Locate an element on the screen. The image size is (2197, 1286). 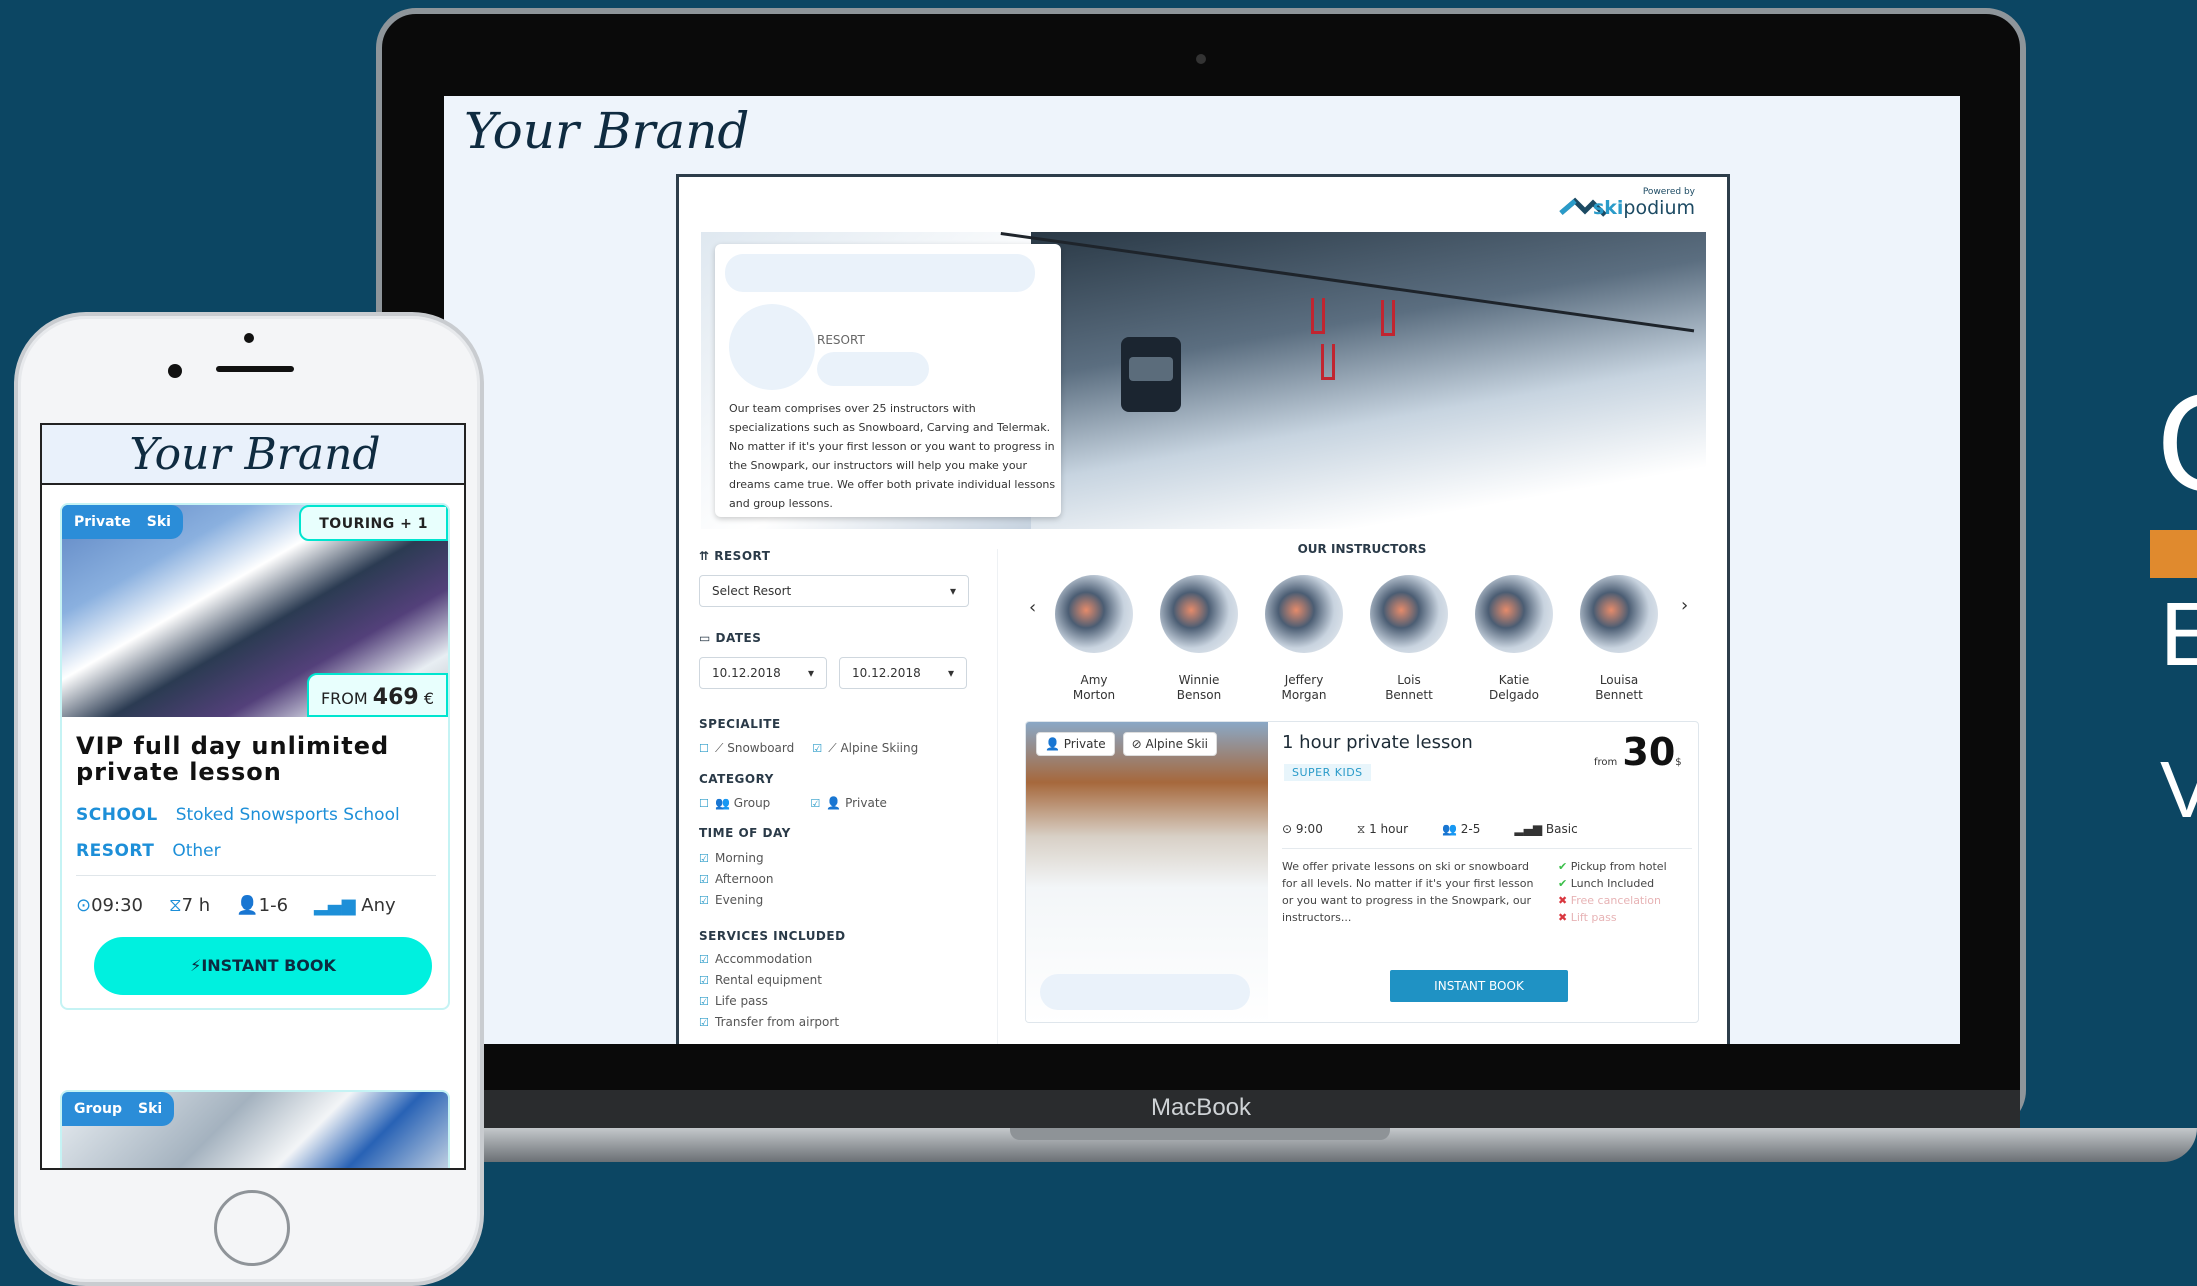
date-to-select: 10.12.2018 ▾ is located at coordinates (903, 673).